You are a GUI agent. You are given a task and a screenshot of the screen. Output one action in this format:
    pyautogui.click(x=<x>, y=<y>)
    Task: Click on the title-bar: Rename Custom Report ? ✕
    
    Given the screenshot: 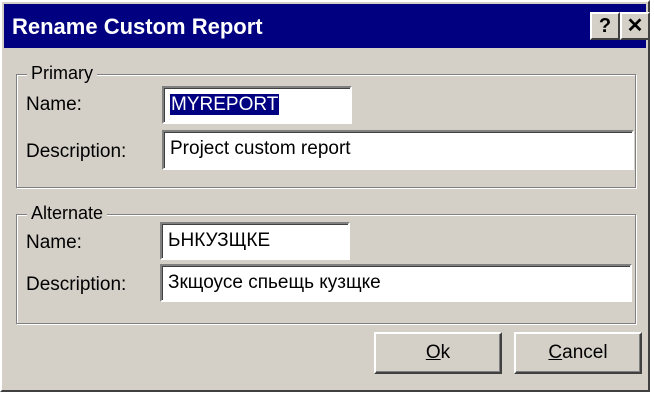 What is the action you would take?
    pyautogui.click(x=327, y=26)
    